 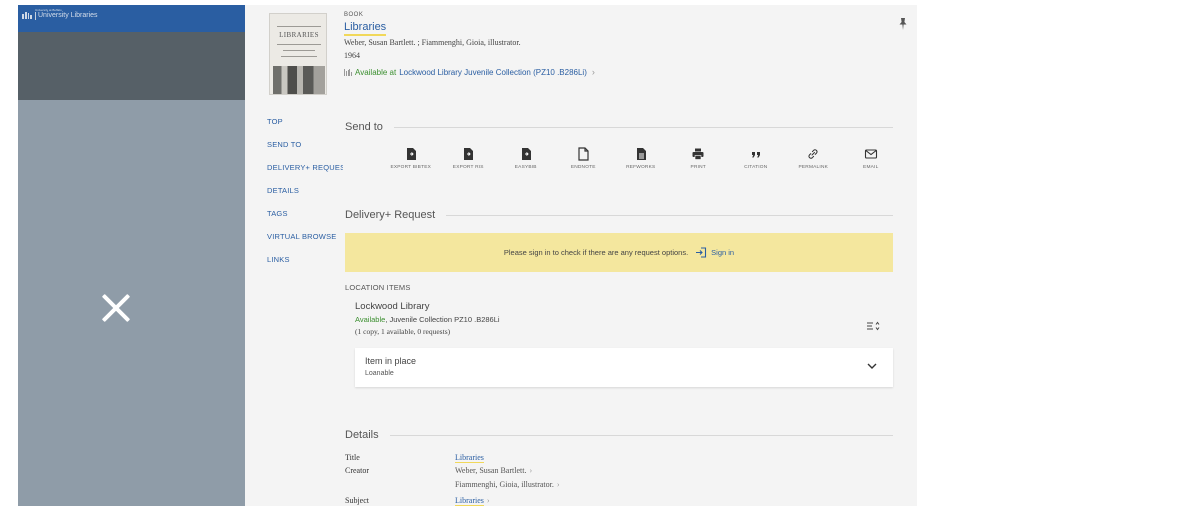 I want to click on email-label: EMAIL, so click(x=871, y=167).